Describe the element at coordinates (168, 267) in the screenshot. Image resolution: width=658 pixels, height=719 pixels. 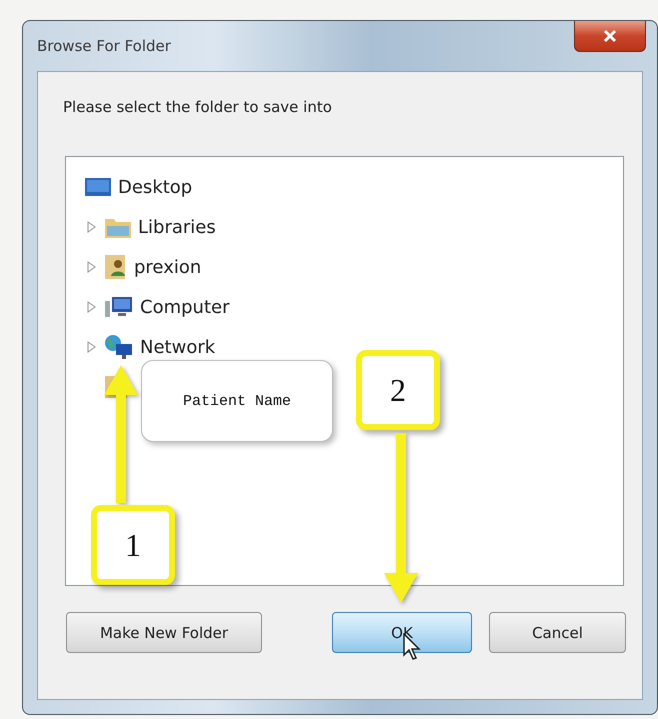
I see `tree-item: prexion` at that location.